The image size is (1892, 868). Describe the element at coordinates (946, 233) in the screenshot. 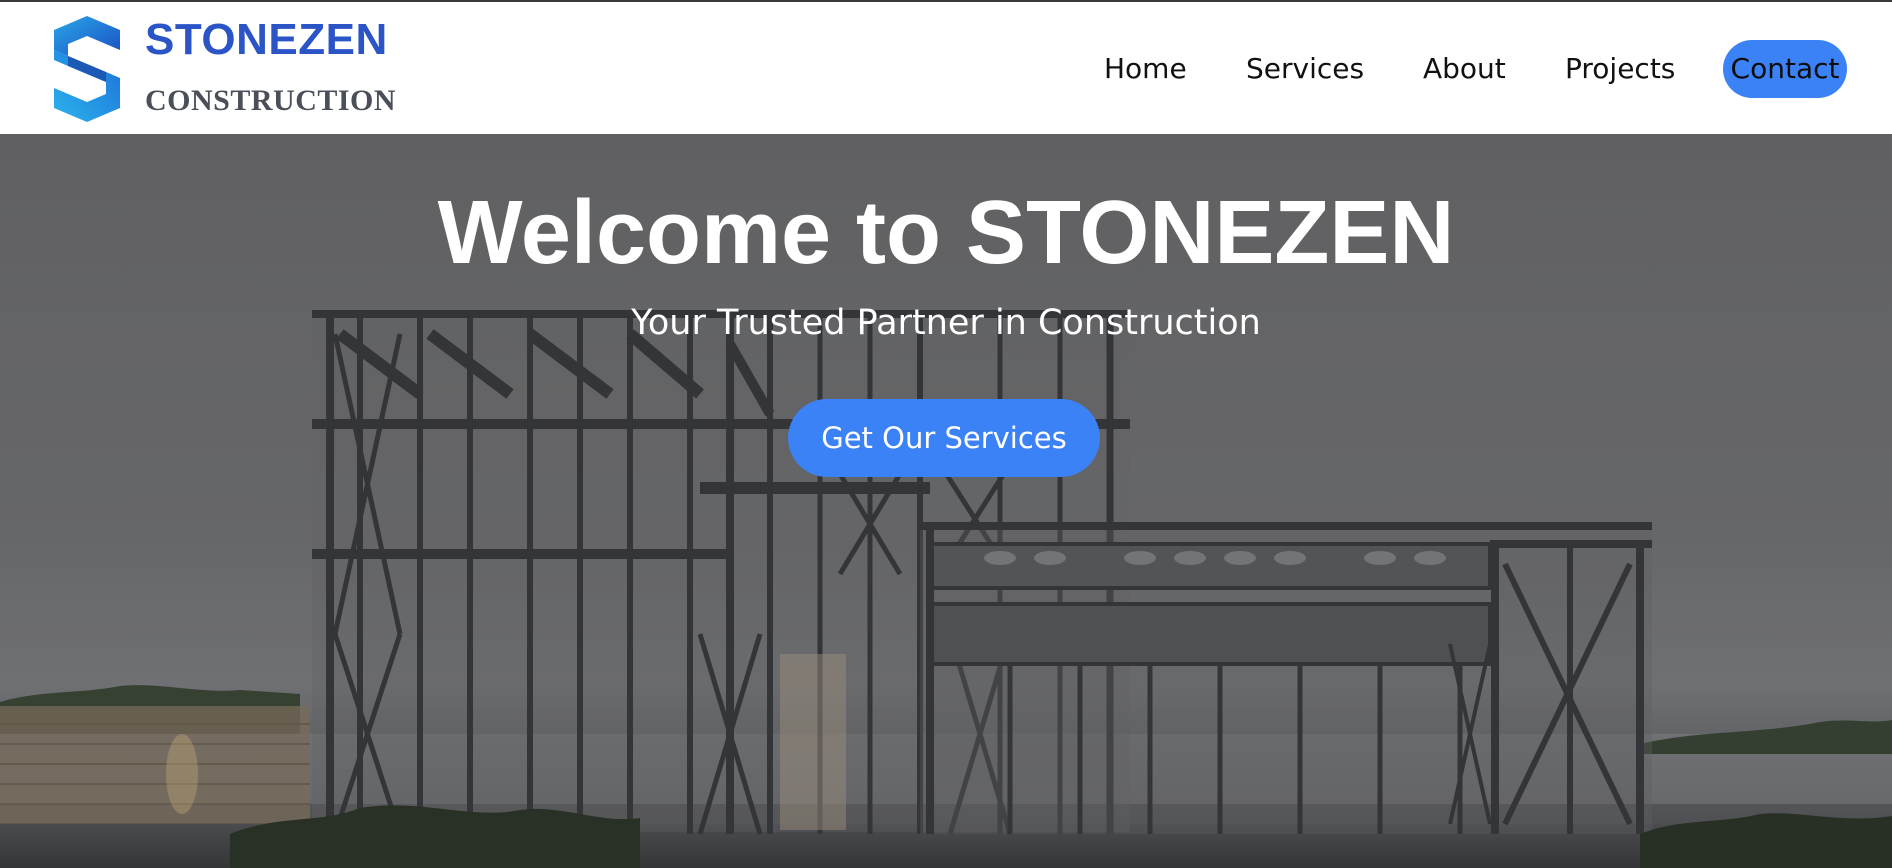

I see `hero-title: Welcome to STONEZEN` at that location.